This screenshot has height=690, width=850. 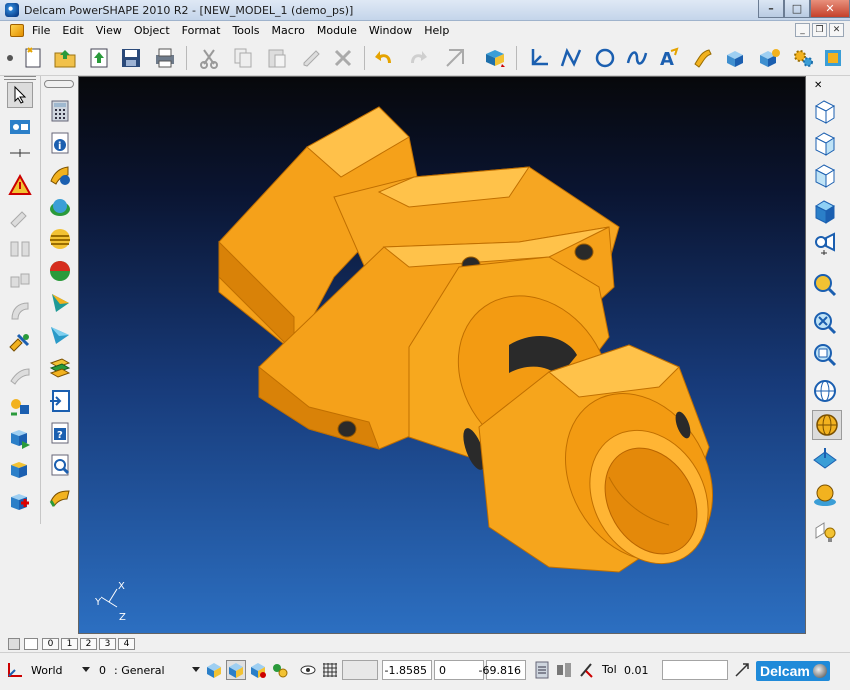 I want to click on app-icon, so click(x=12, y=10).